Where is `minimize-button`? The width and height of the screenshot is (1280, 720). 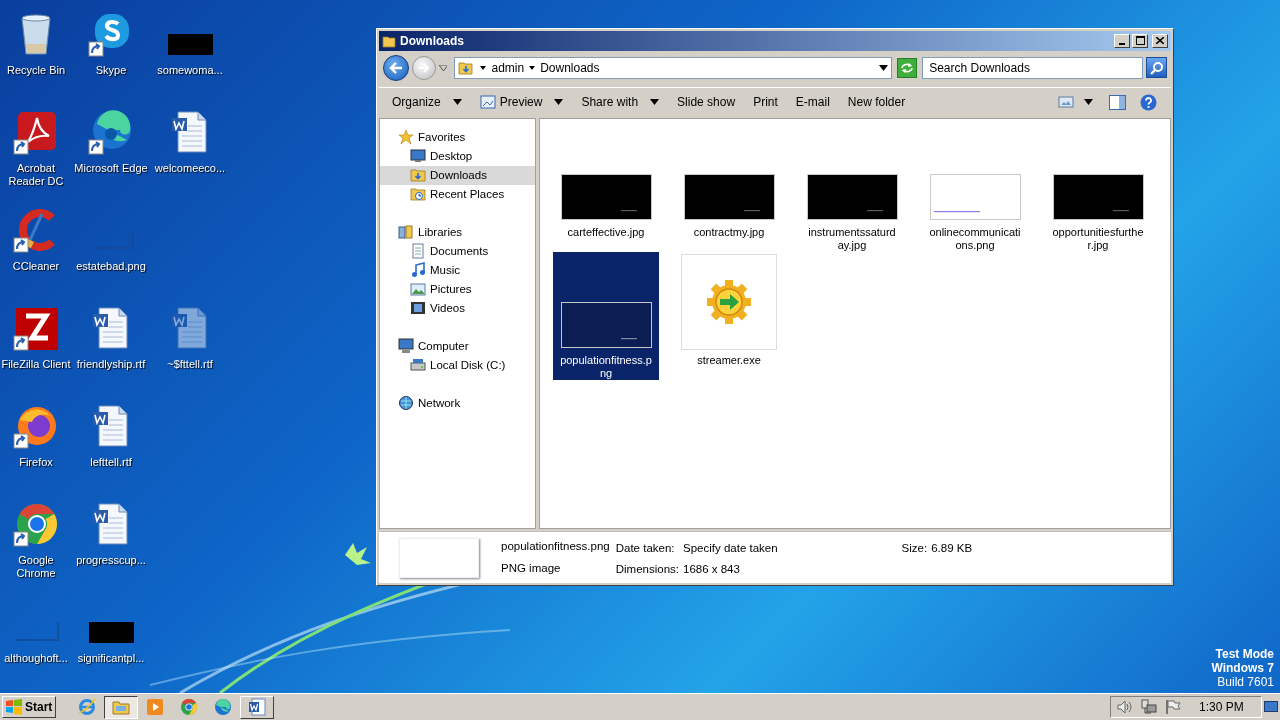
minimize-button is located at coordinates (1122, 40).